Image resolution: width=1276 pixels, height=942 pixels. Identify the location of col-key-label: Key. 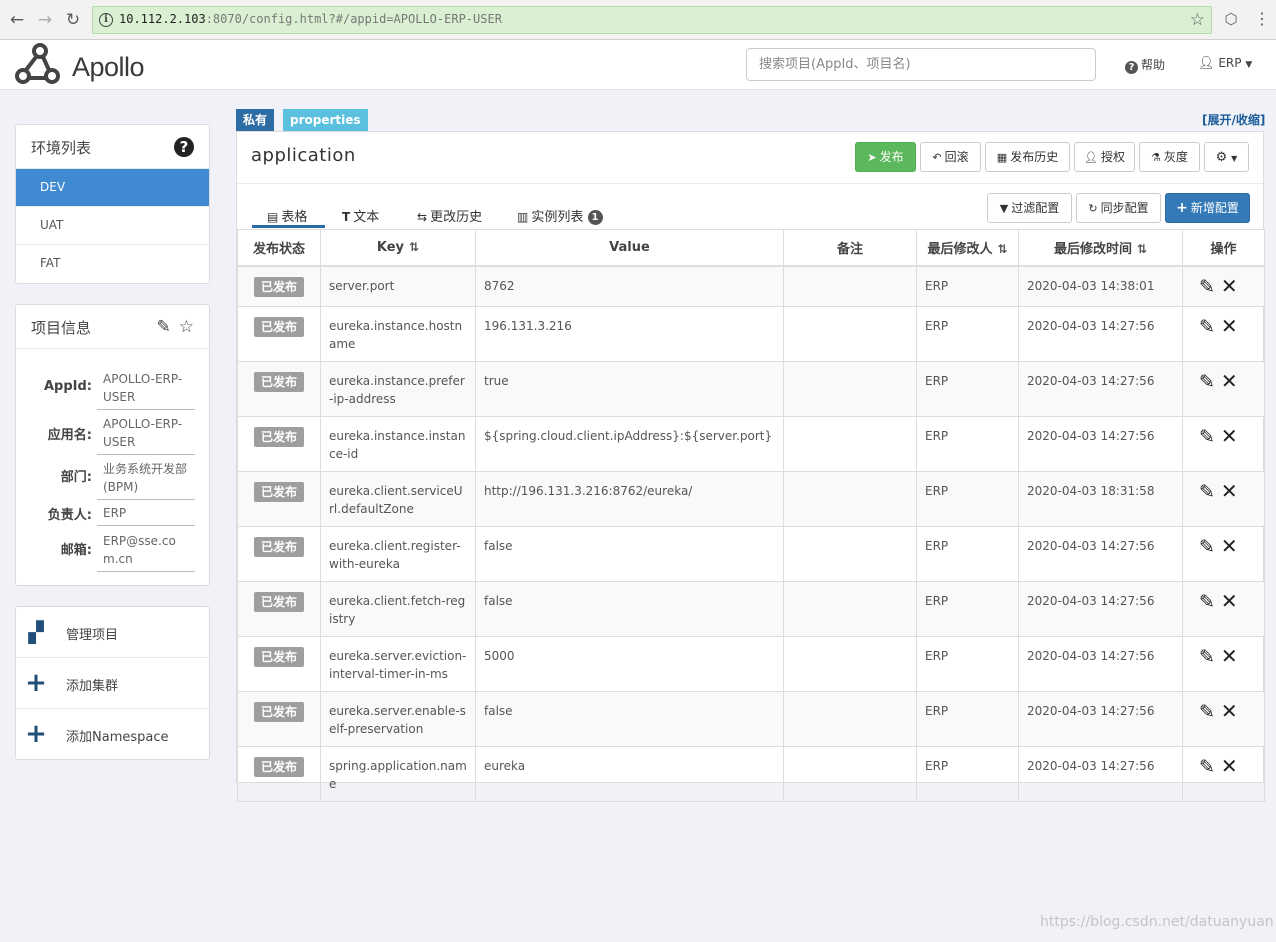
(390, 247).